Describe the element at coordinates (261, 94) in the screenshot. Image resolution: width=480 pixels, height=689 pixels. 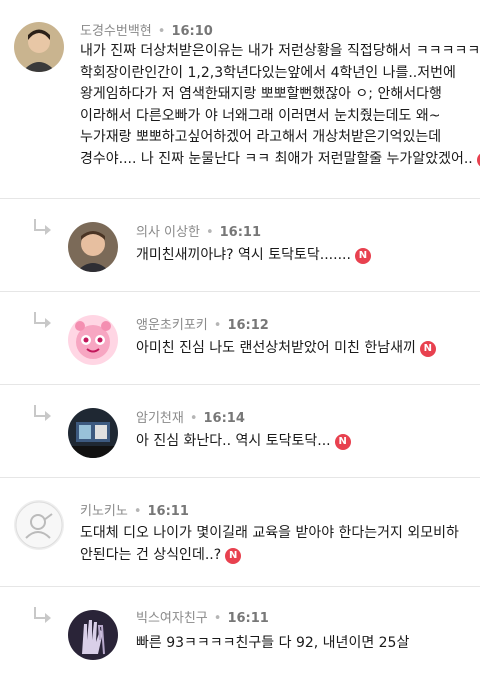
I see `comment-line: 왕게임하다가 저 염색한돼지랑 뽀뽀할뻔했잖아 ㅇ; 안해서다행` at that location.